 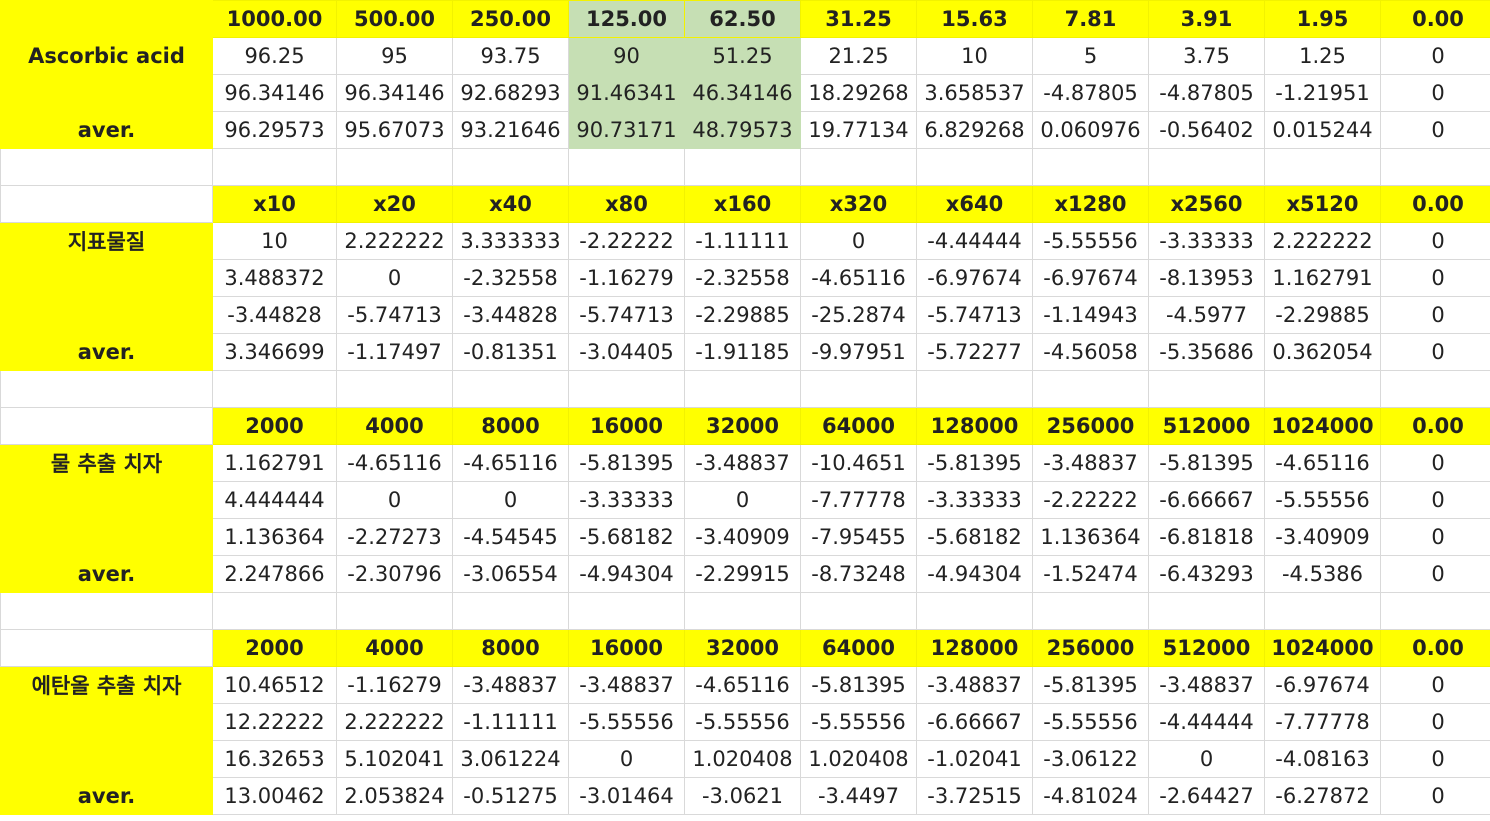 What do you see at coordinates (974, 19) in the screenshot?
I see `concentration-header-cell: 15.63` at bounding box center [974, 19].